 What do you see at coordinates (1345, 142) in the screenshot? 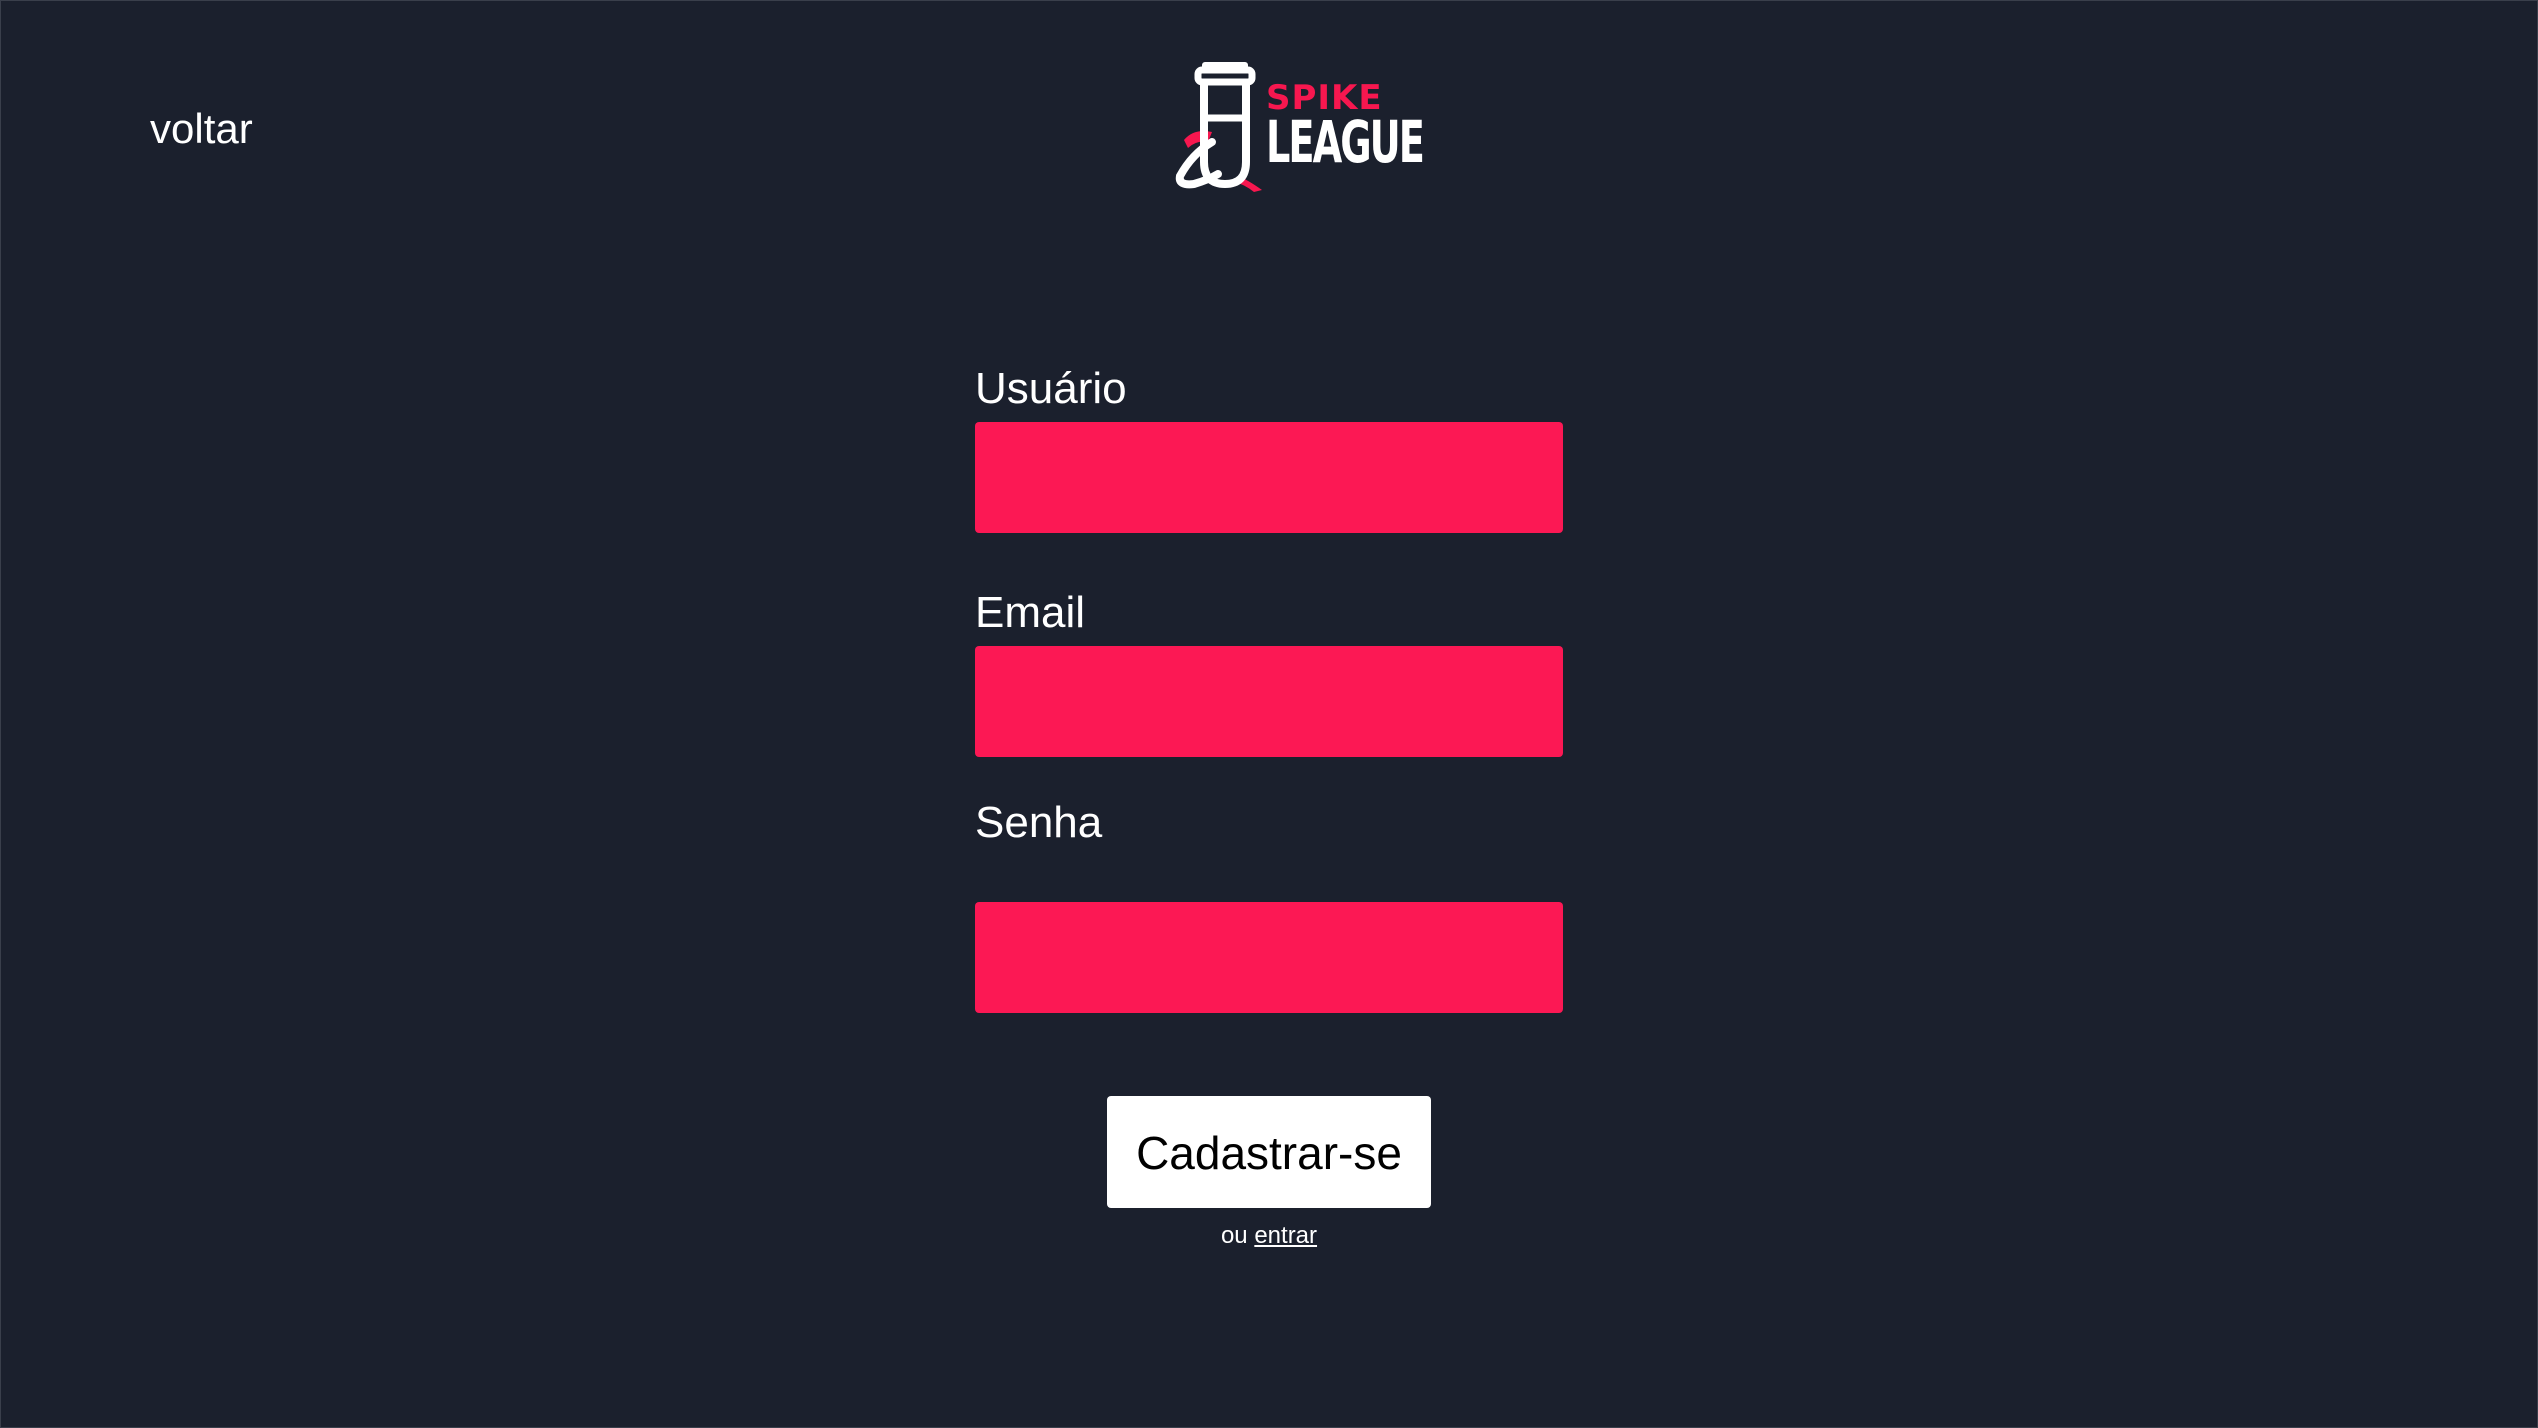
I see `logo-text-league: LEAGUE` at bounding box center [1345, 142].